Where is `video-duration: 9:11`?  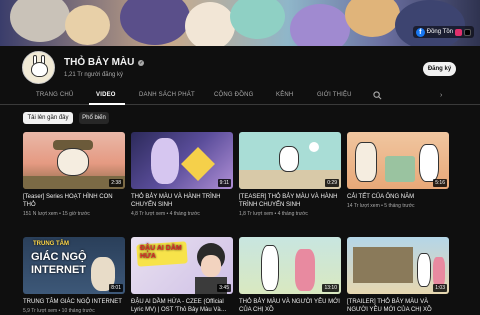
video-duration: 9:11 is located at coordinates (224, 183).